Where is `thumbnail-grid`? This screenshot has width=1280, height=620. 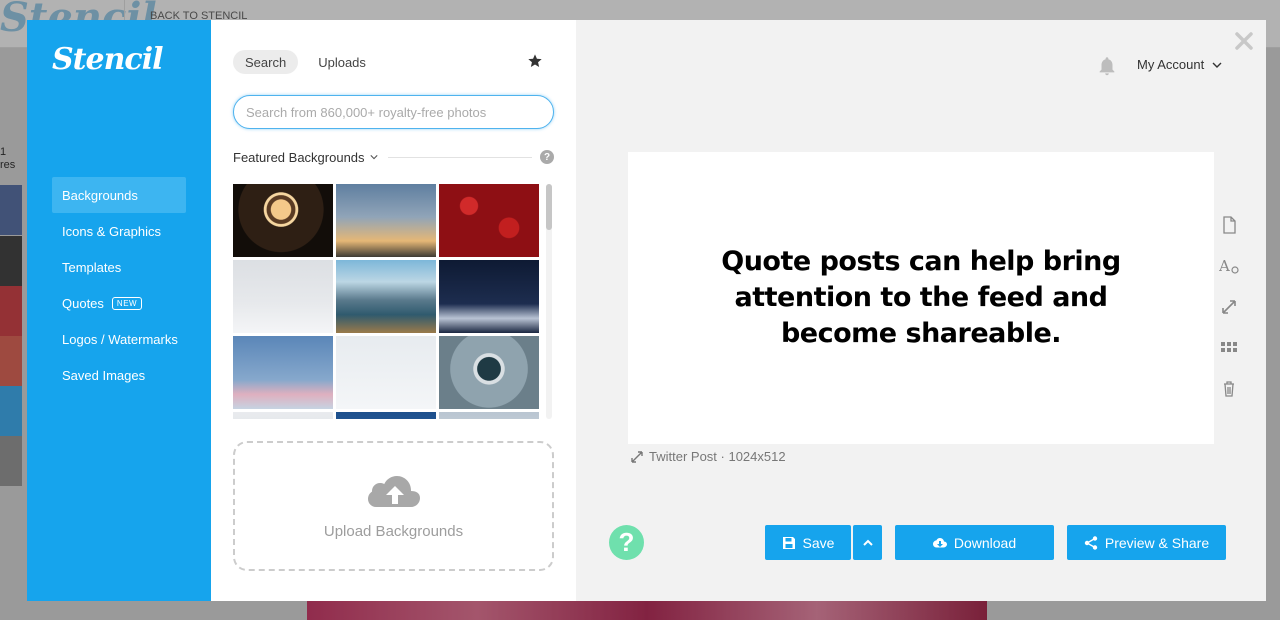
thumbnail-grid is located at coordinates (386, 301).